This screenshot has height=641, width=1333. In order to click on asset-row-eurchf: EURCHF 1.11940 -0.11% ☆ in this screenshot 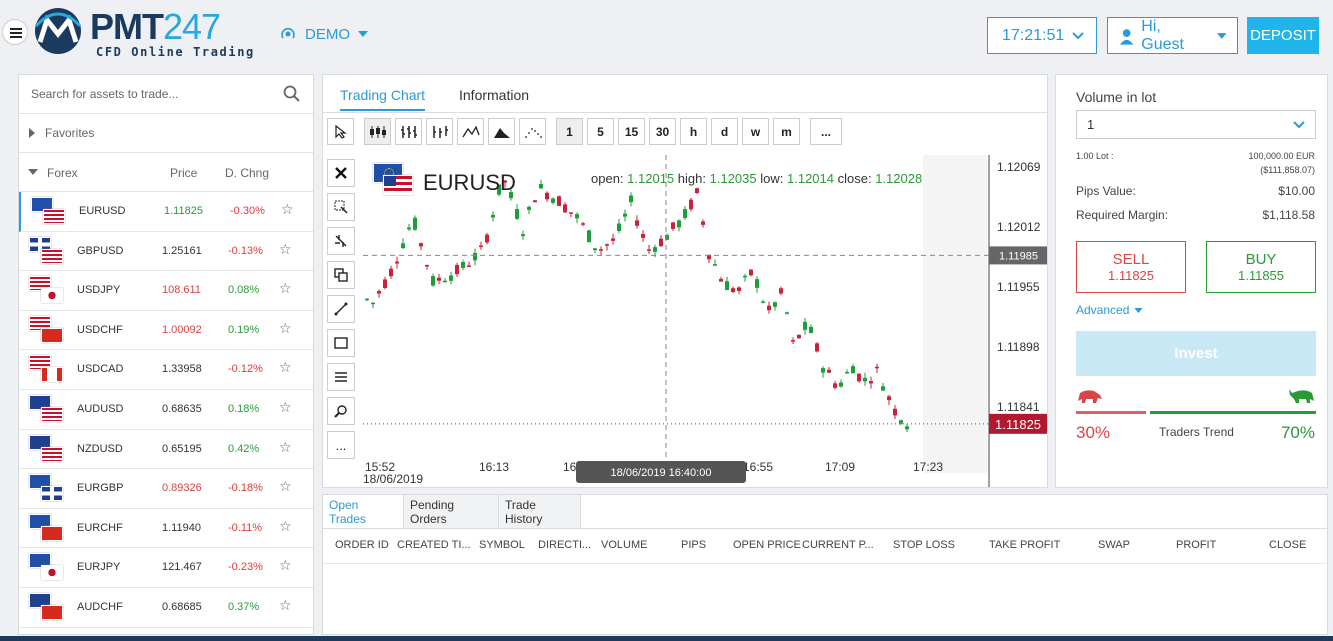, I will do `click(166, 529)`.